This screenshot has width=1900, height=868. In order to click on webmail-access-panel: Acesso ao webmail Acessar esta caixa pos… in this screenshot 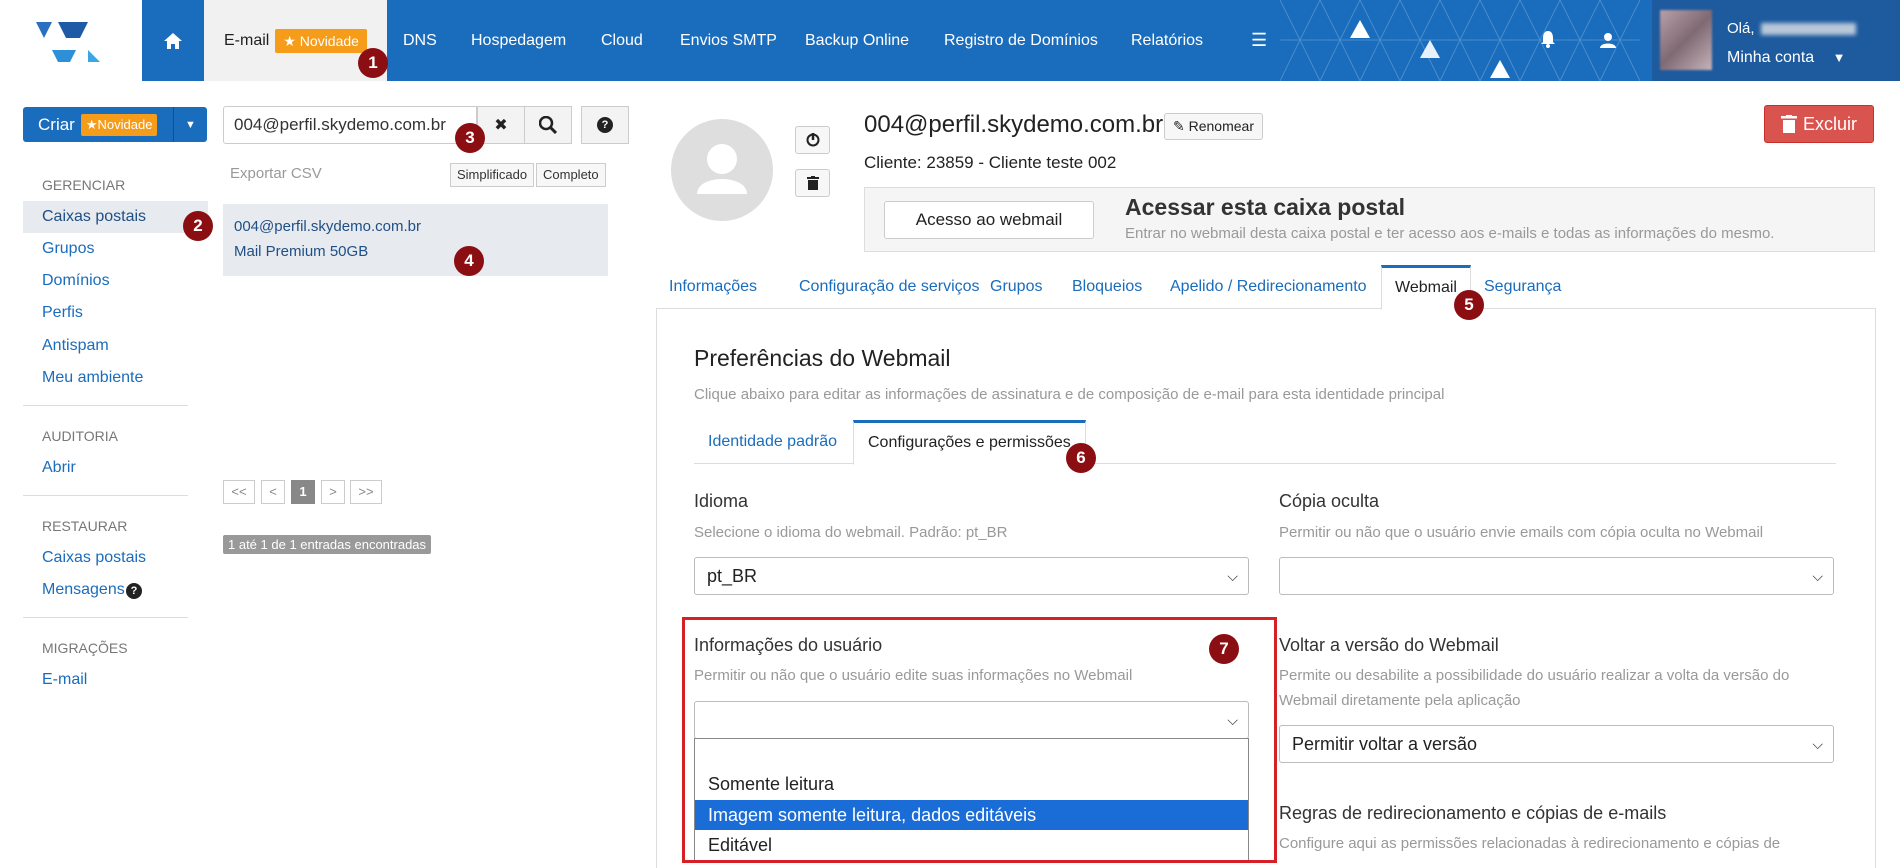, I will do `click(1369, 219)`.